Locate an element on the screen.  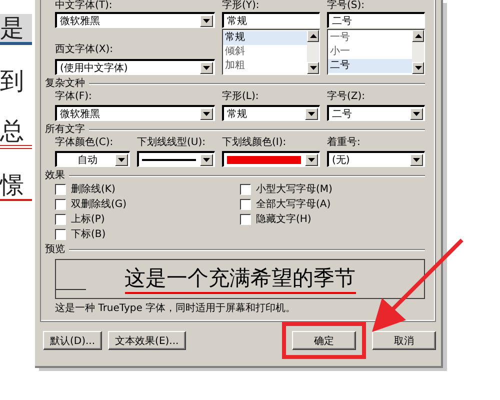
group-title: 复杂文种 is located at coordinates (65, 84).